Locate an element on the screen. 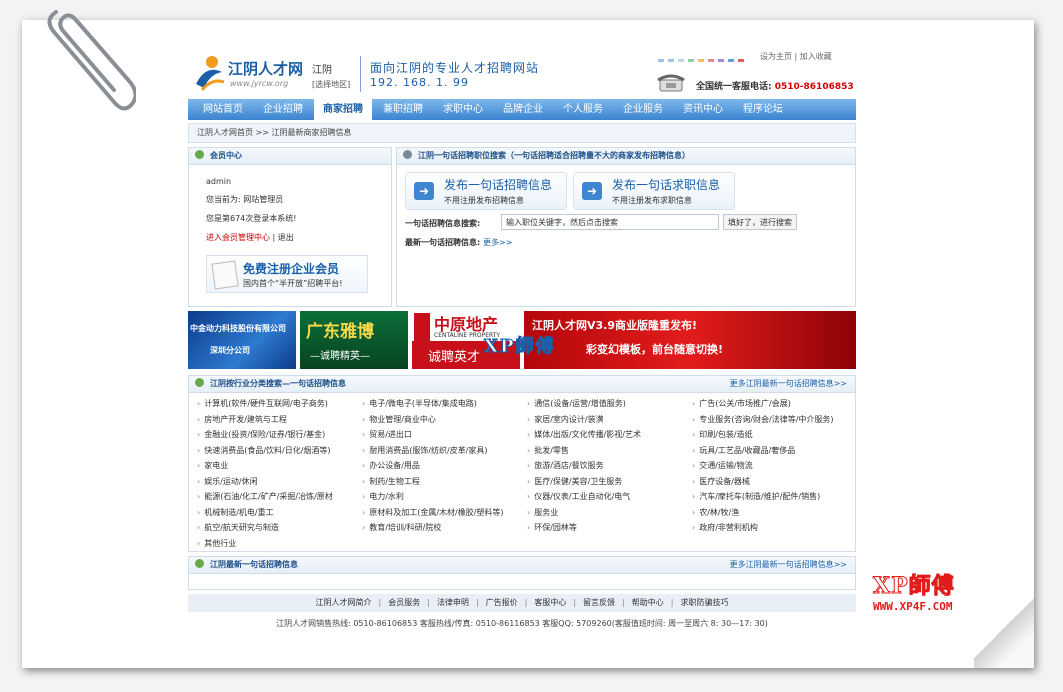 The height and width of the screenshot is (692, 1063). latest-more-link: 更多>> is located at coordinates (497, 242).